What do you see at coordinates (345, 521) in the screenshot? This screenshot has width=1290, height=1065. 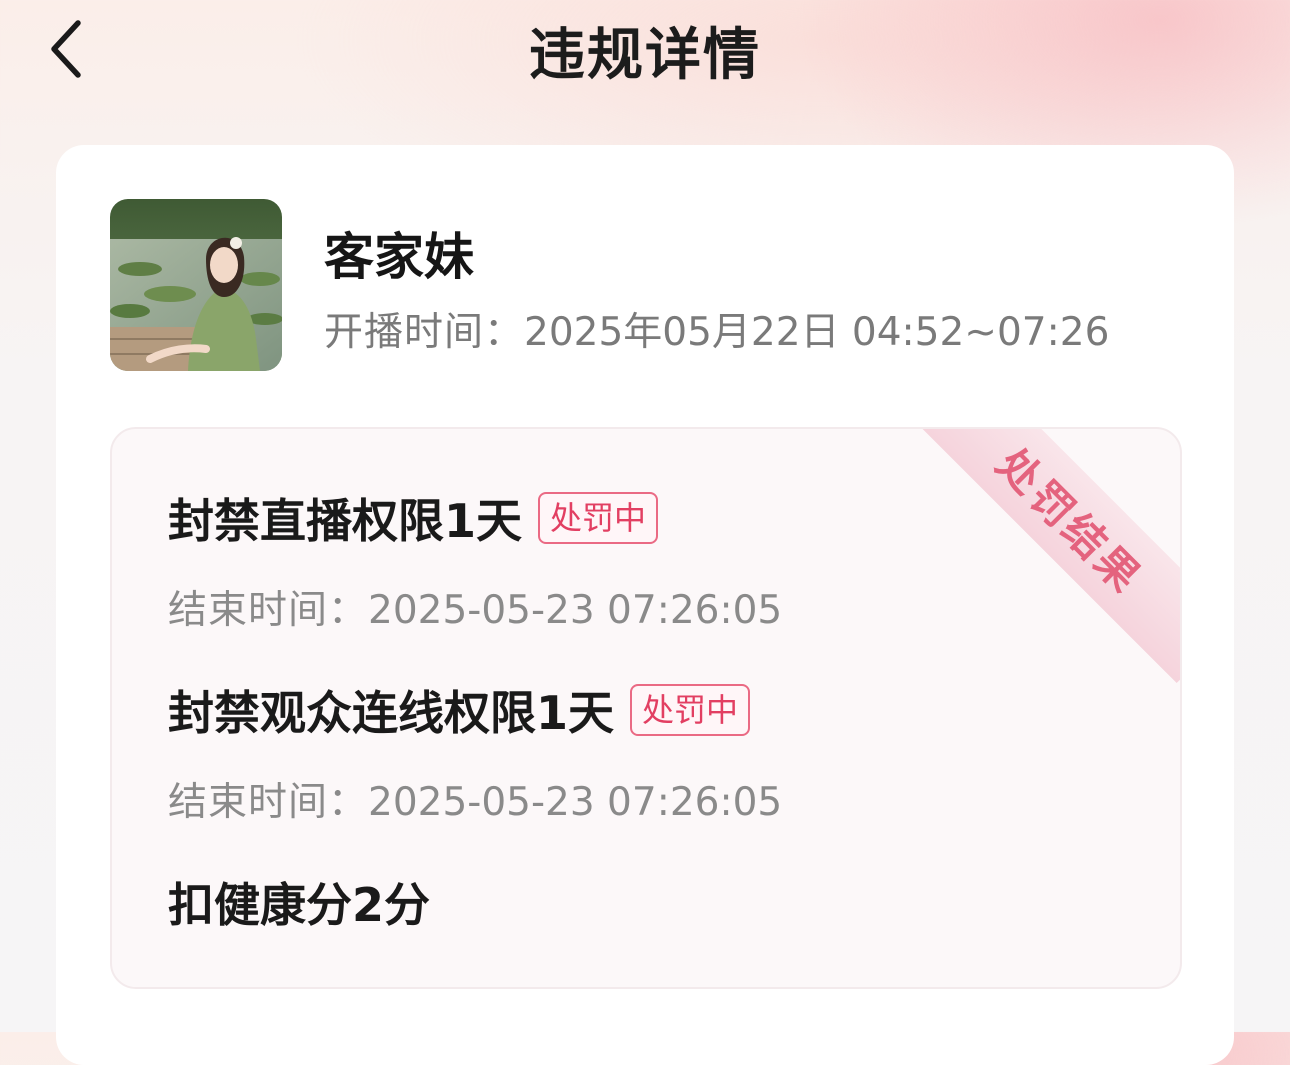 I see `penalty-title: 封禁直播权限1天` at bounding box center [345, 521].